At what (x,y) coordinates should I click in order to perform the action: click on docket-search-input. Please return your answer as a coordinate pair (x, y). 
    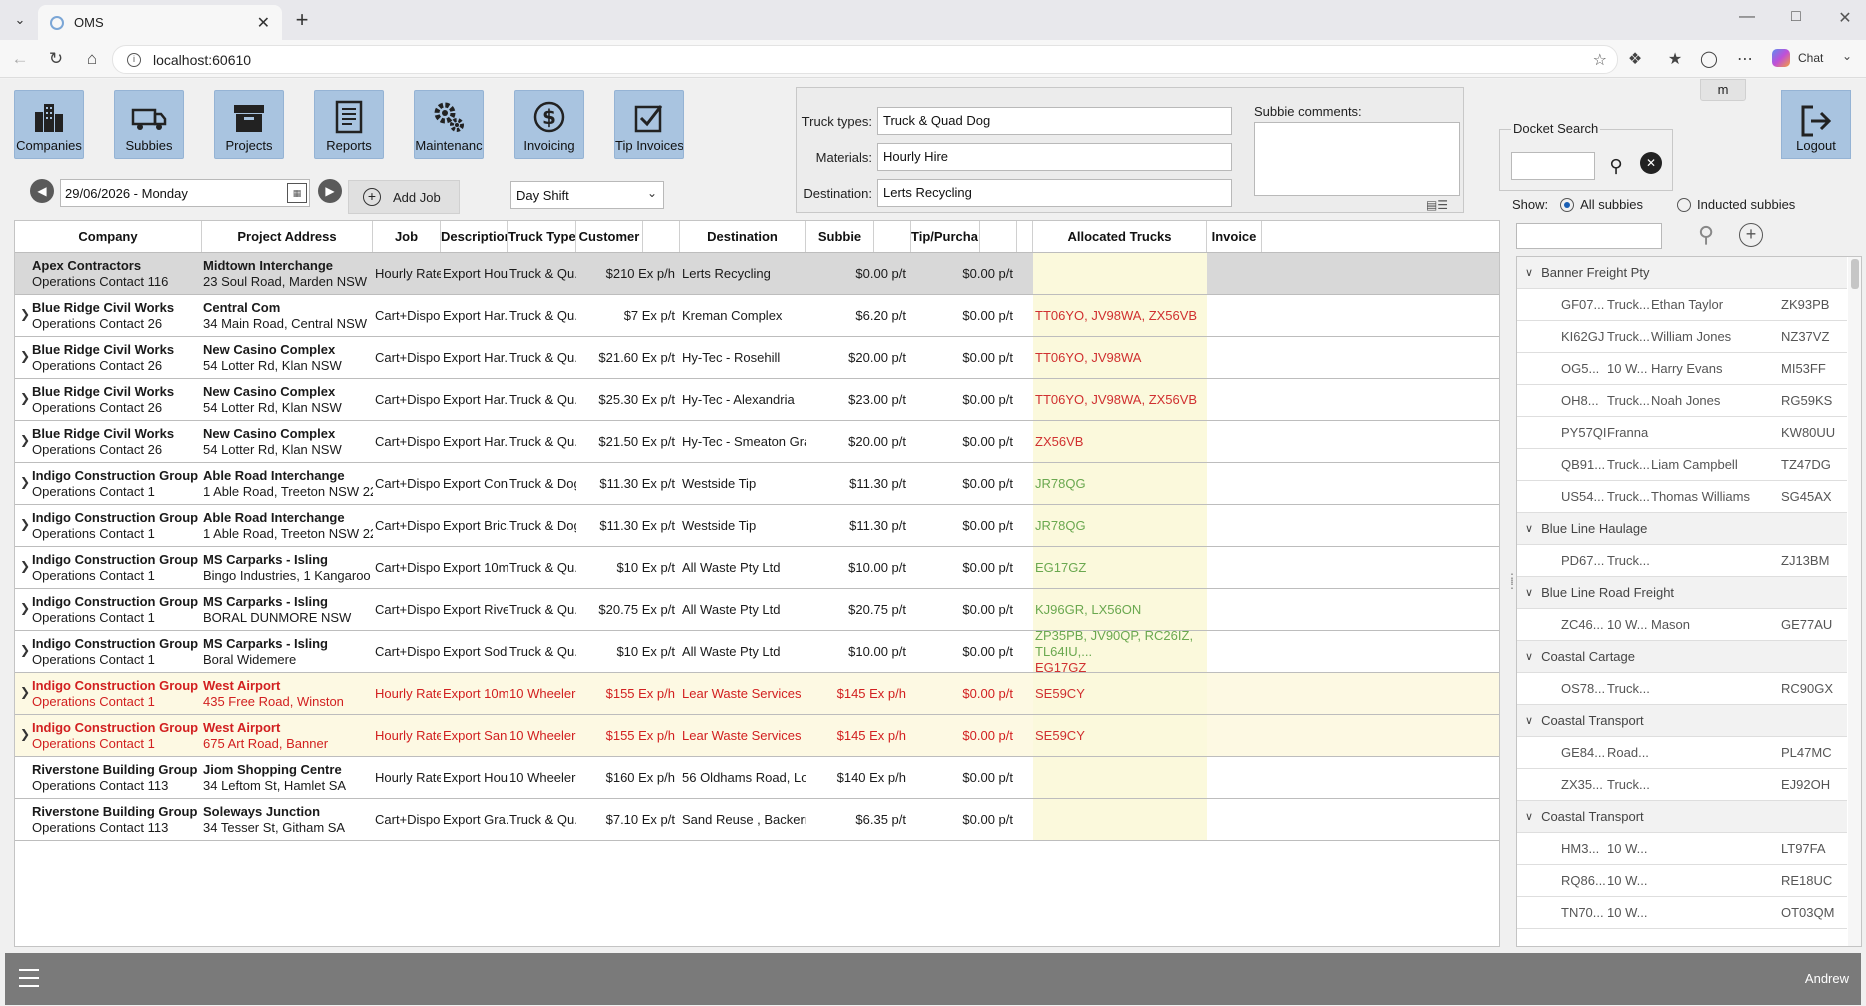
    Looking at the image, I should click on (1553, 166).